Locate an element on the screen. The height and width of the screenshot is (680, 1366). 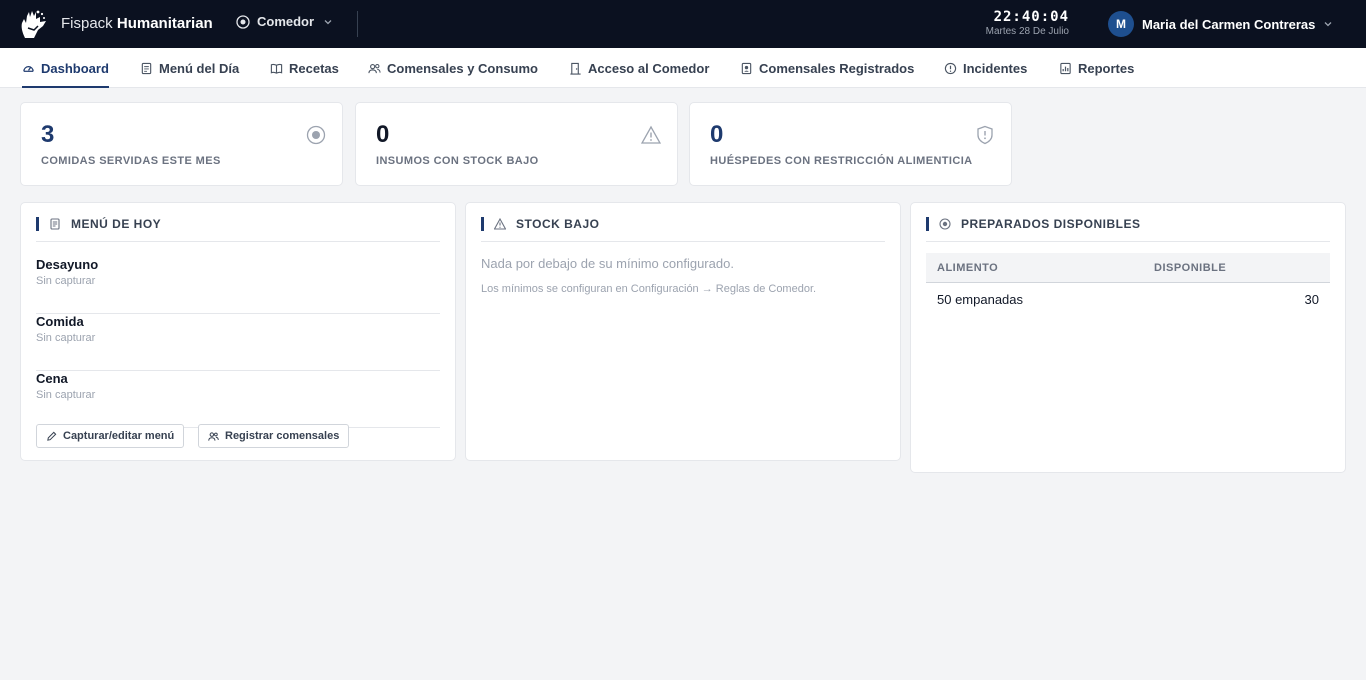
stat-card-stock-bajo: 0 INSUMOS CON STOCK BAJO is located at coordinates (516, 144).